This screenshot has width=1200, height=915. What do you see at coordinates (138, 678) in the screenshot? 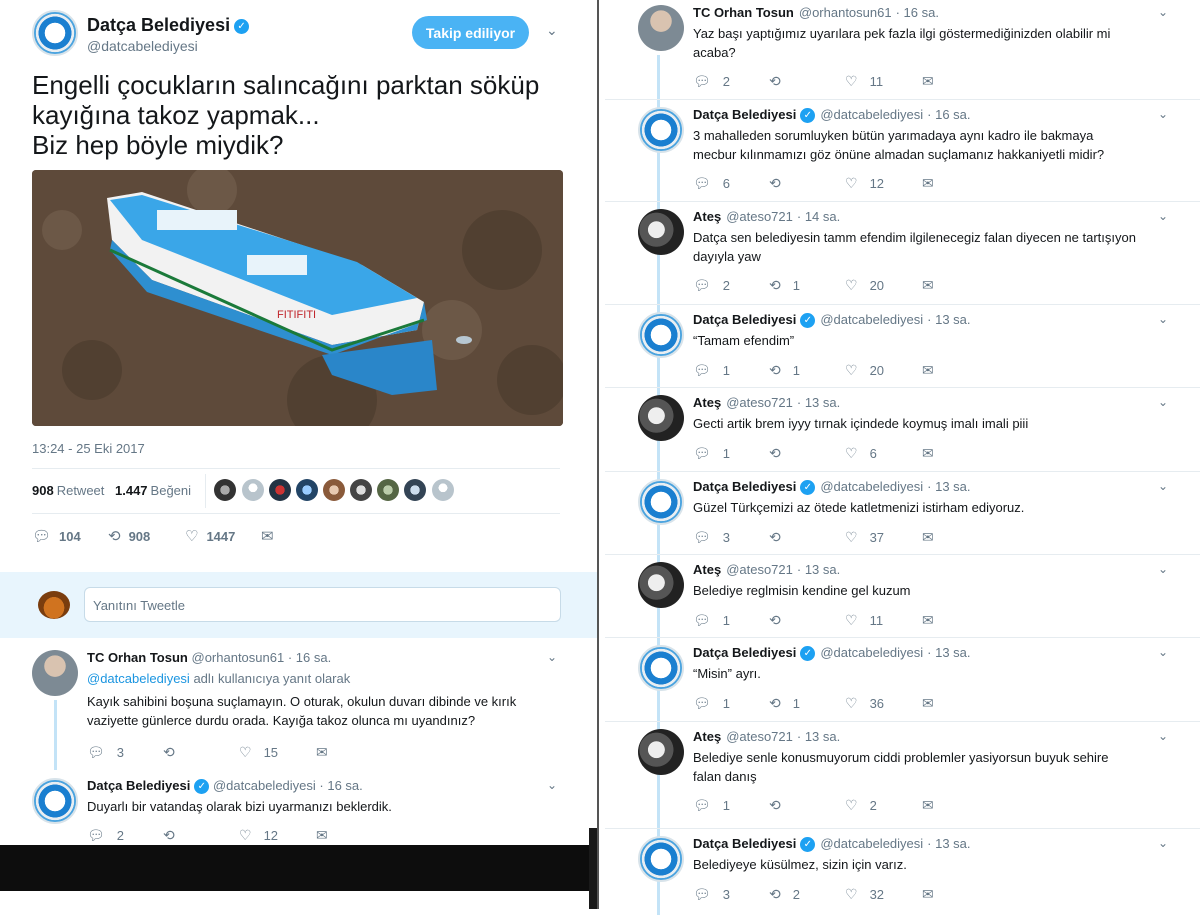
I see `mention-link: @datcabelediyesi` at bounding box center [138, 678].